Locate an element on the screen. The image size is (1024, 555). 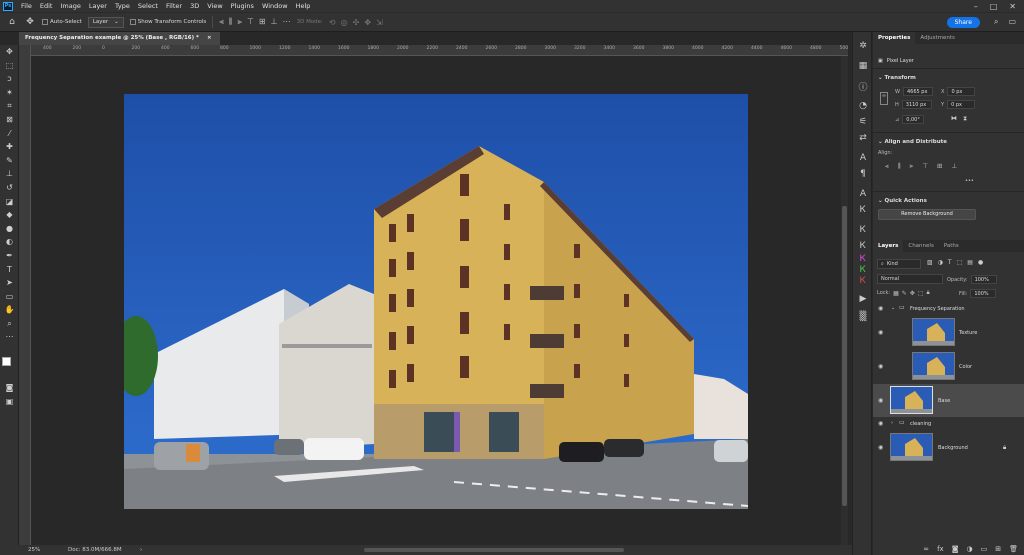
close-window-icon: ✕ is located at coordinates (1012, 6).